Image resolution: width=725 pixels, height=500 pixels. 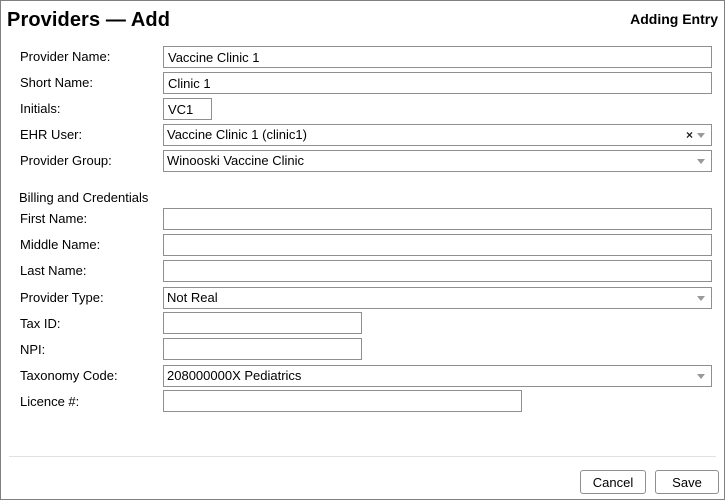 I want to click on page-title: Providers — Add, so click(x=89, y=20).